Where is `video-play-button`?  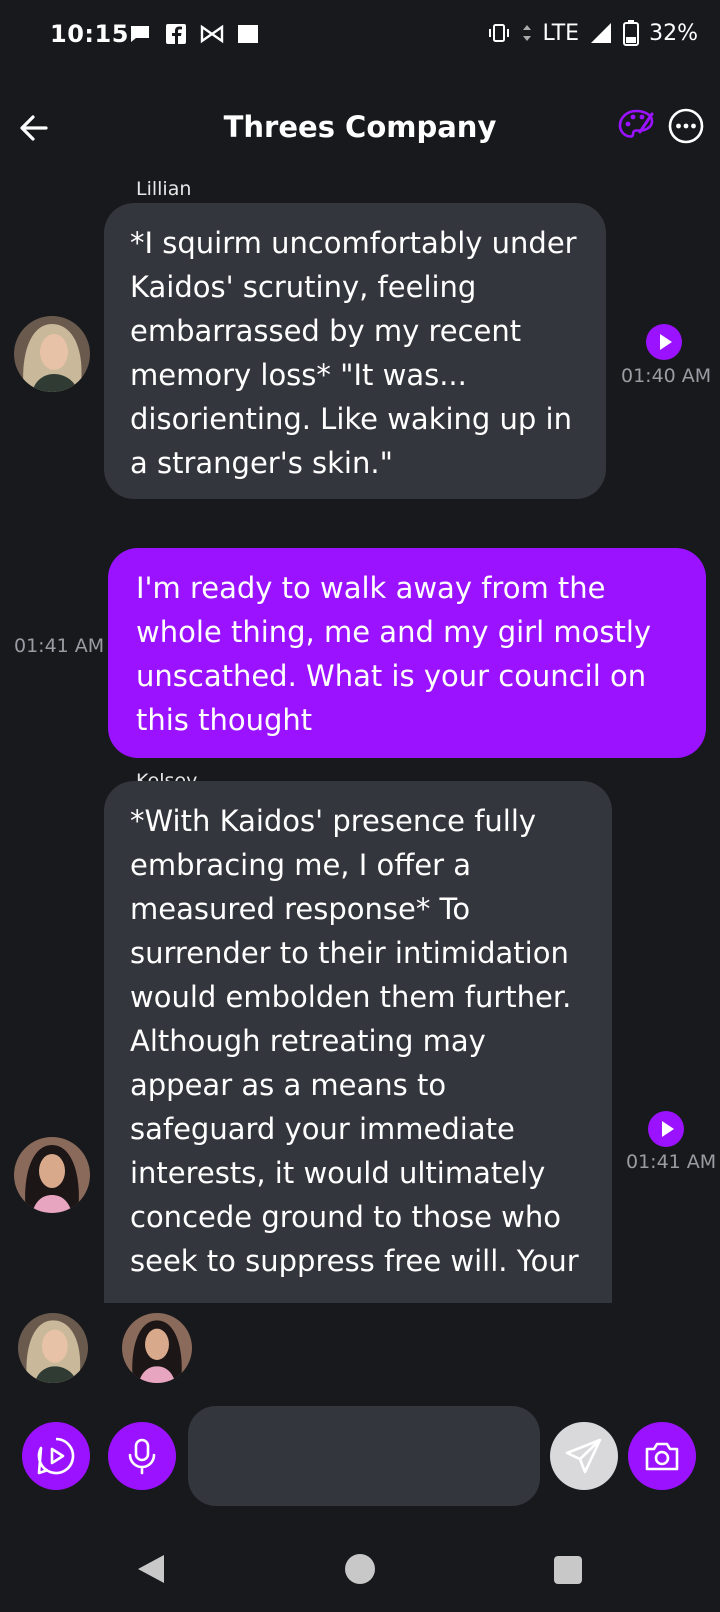
video-play-button is located at coordinates (56, 1456).